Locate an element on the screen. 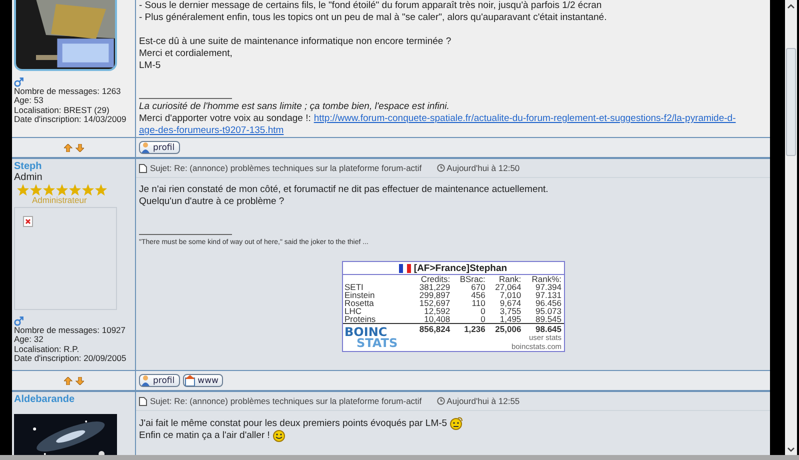 This screenshot has height=460, width=799. message-text: Est-ce dû à une suite de maintenance informatique non encore terminée ? is located at coordinates (295, 42).